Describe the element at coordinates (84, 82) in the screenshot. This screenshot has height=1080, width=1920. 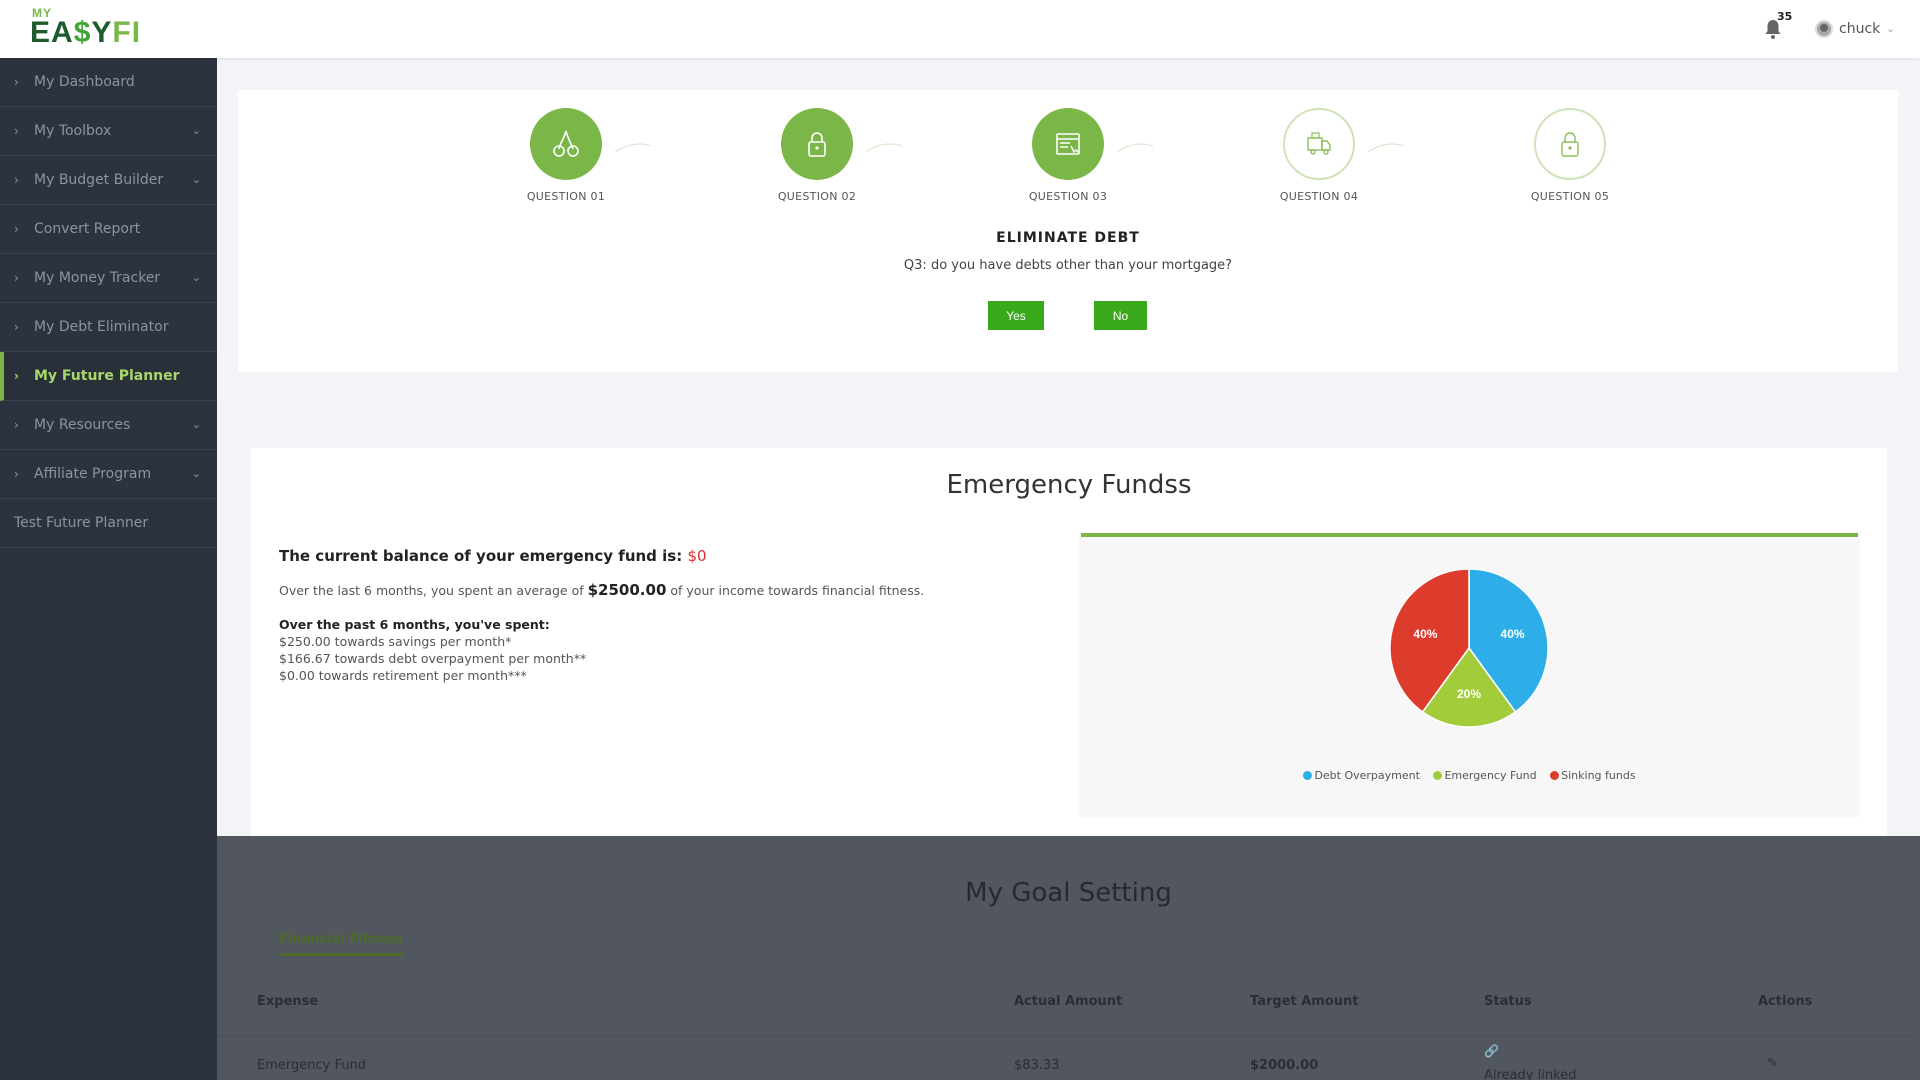
I see `sidebar-item-label: My Dashboard` at that location.